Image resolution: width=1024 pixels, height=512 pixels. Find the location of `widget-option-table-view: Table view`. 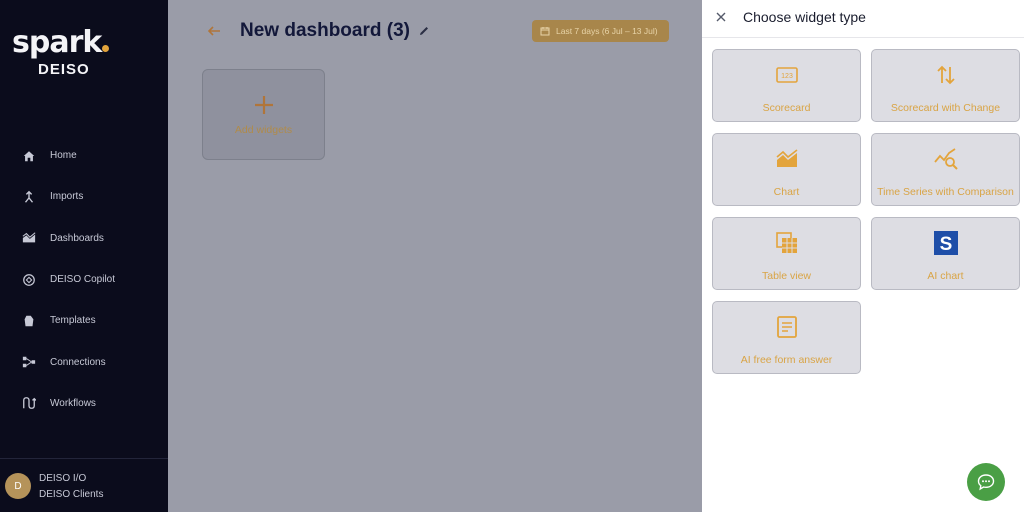

widget-option-table-view: Table view is located at coordinates (786, 253).